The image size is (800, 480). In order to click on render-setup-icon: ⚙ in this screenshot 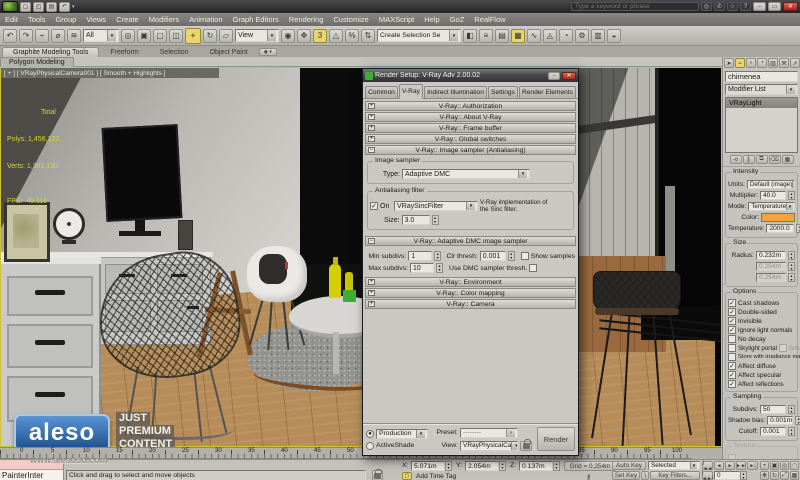, I will do `click(582, 35)`.